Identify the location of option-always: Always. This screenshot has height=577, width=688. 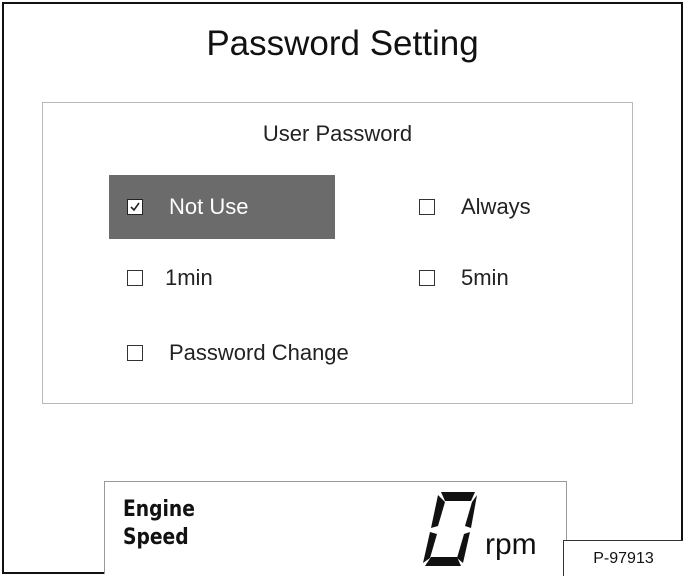
(519, 207).